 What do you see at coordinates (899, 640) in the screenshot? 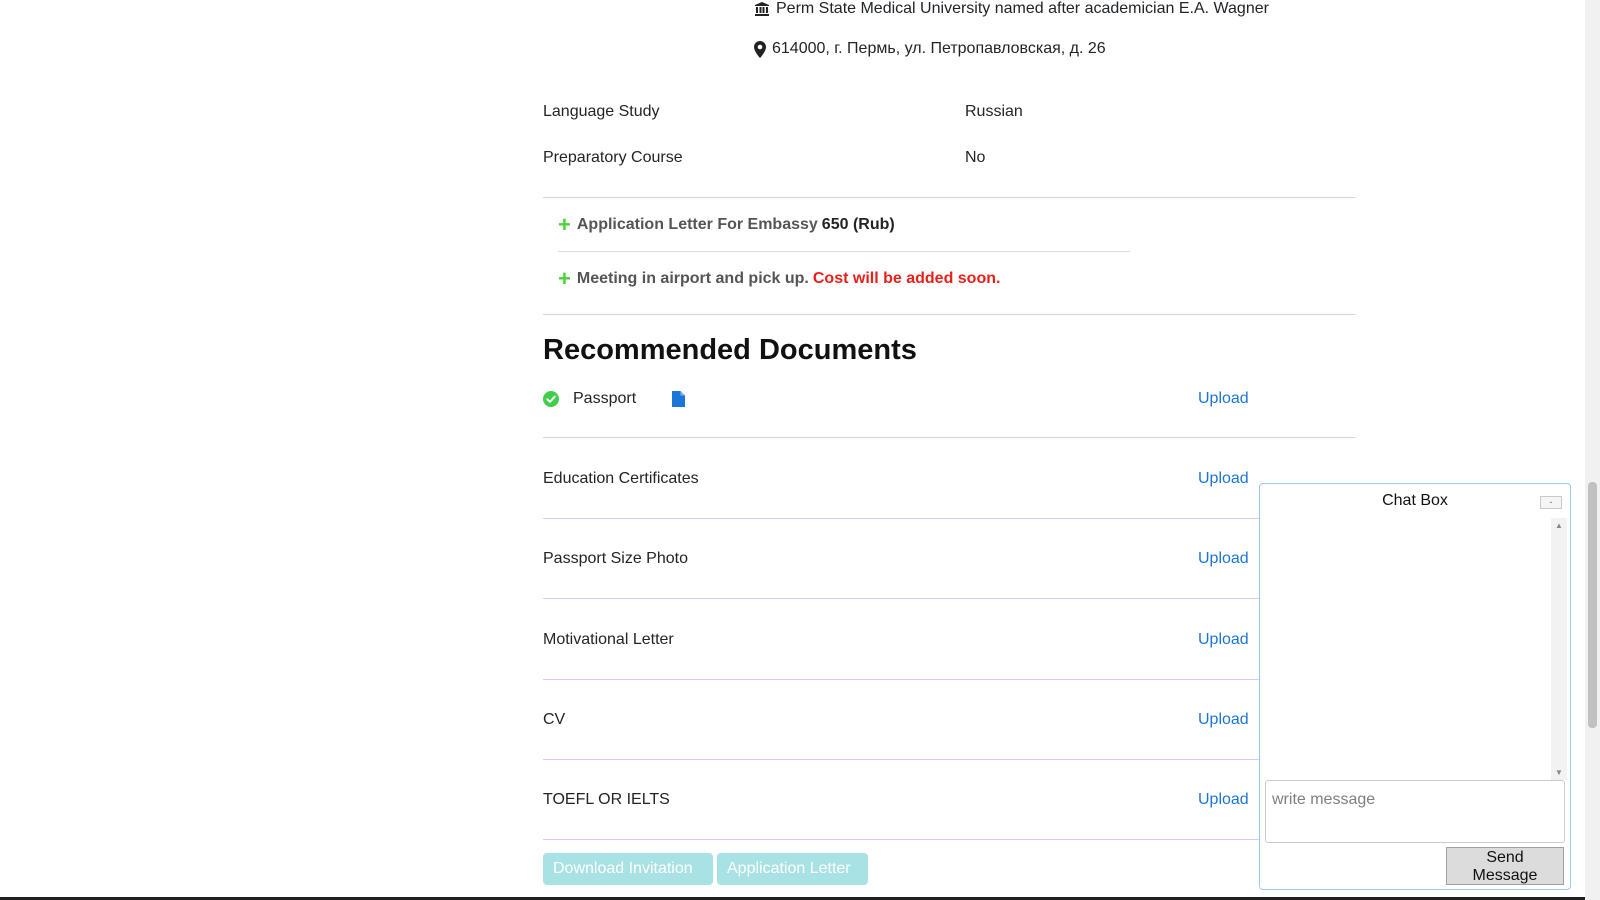
I see `document-row-motivation: Motivational Letter` at bounding box center [899, 640].